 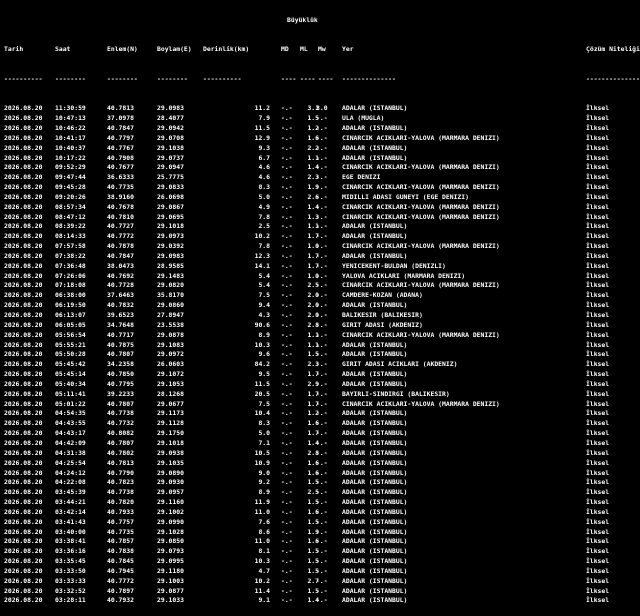 What do you see at coordinates (70, 413) in the screenshot?
I see `cell-time: 04:54:35` at bounding box center [70, 413].